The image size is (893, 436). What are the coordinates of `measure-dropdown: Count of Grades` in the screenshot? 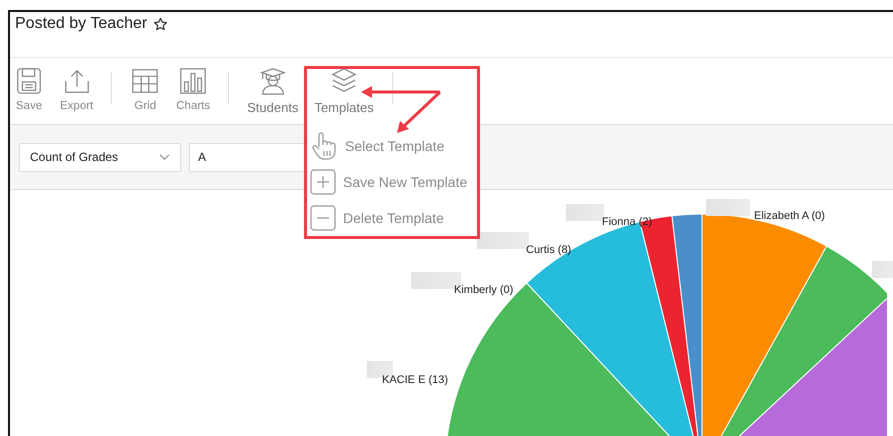 It's located at (100, 157).